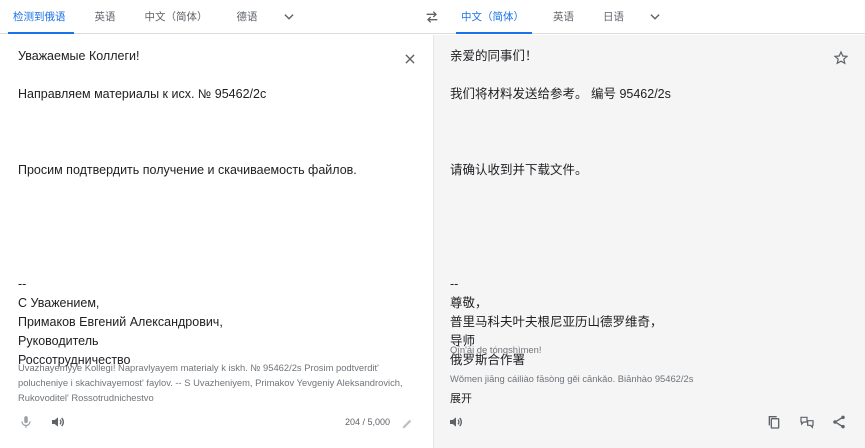 The height and width of the screenshot is (448, 865). I want to click on swap-arrows-icon, so click(432, 17).